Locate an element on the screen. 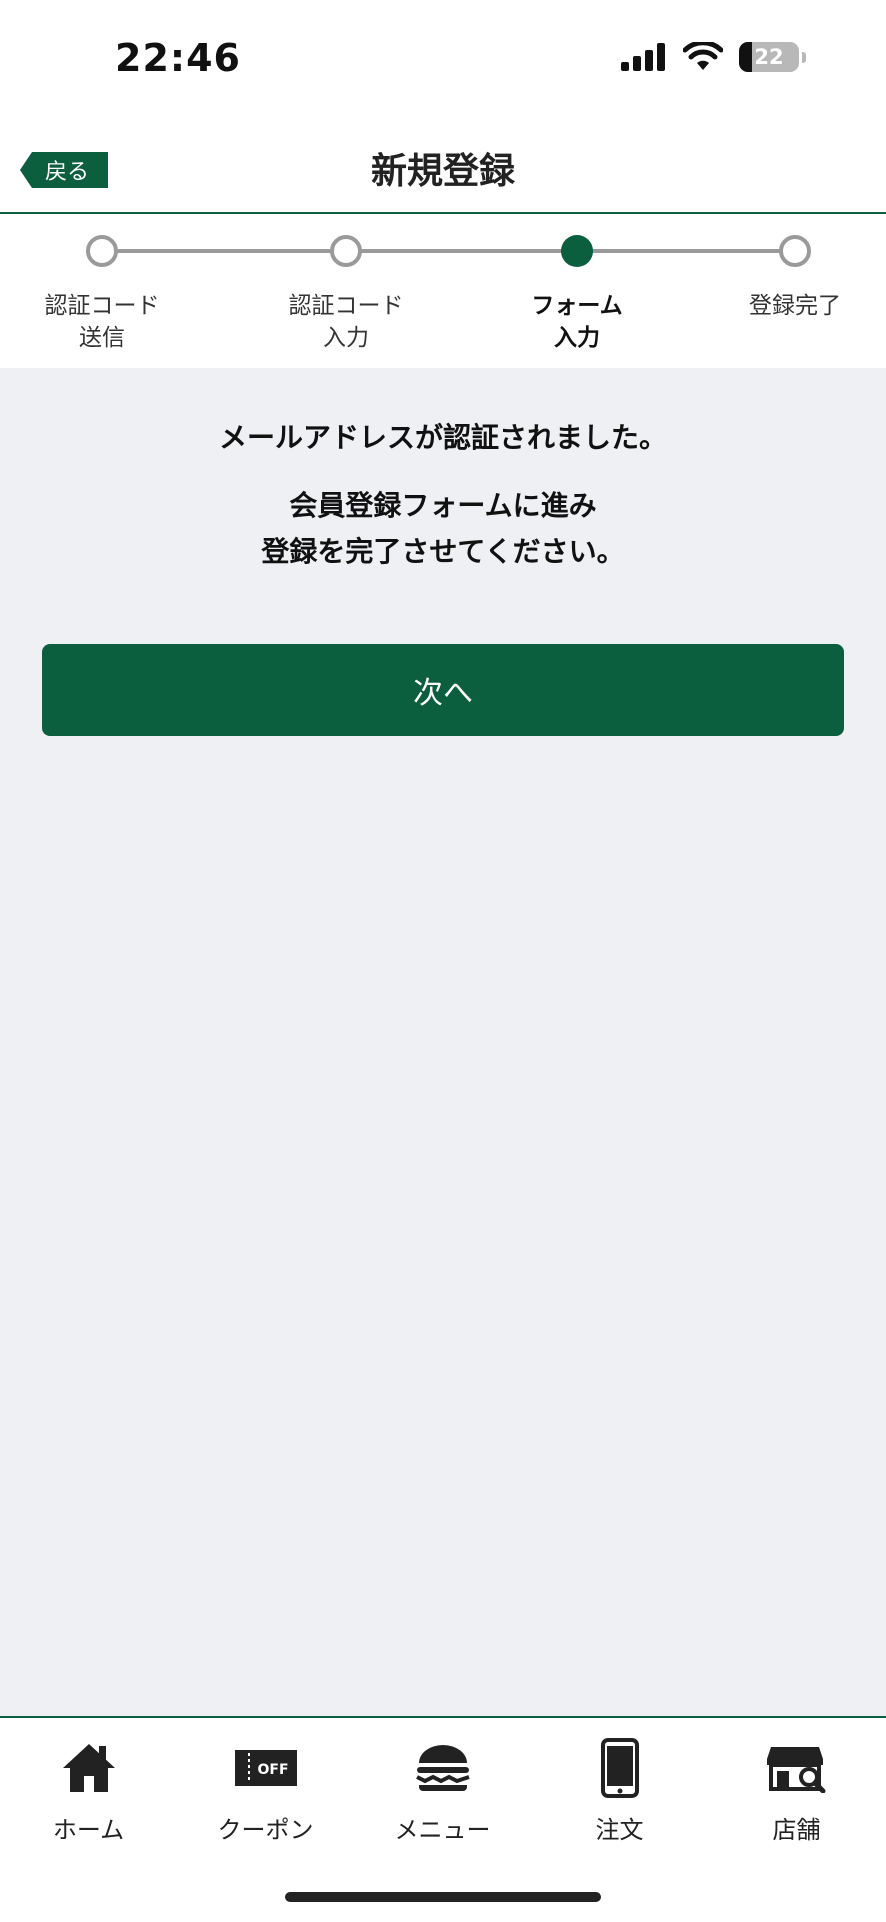 The image size is (886, 1922). next-button: 次へ is located at coordinates (443, 690).